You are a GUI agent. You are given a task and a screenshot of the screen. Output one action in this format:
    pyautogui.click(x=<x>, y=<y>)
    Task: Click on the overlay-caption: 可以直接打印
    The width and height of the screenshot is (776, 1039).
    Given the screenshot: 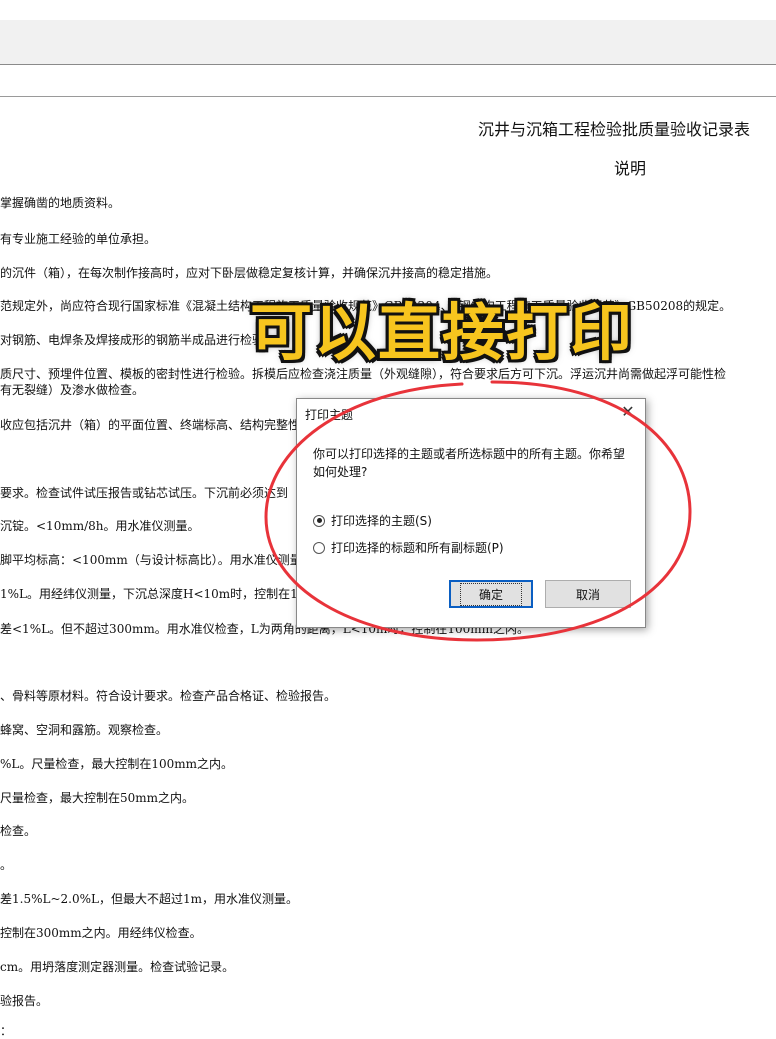 What is the action you would take?
    pyautogui.click(x=442, y=332)
    